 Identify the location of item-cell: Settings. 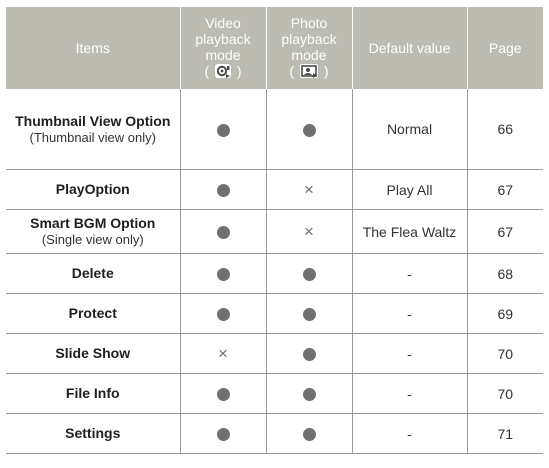
(93, 433).